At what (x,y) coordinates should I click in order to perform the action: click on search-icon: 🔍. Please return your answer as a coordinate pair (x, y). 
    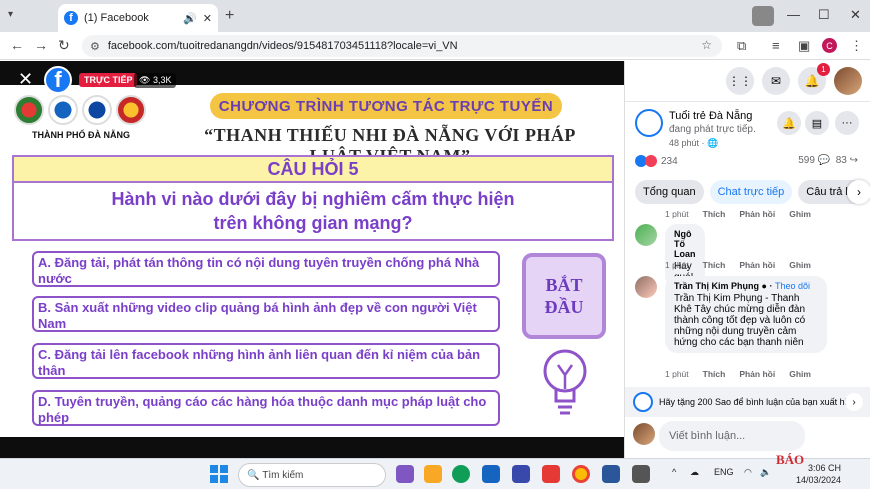
    Looking at the image, I should click on (253, 475).